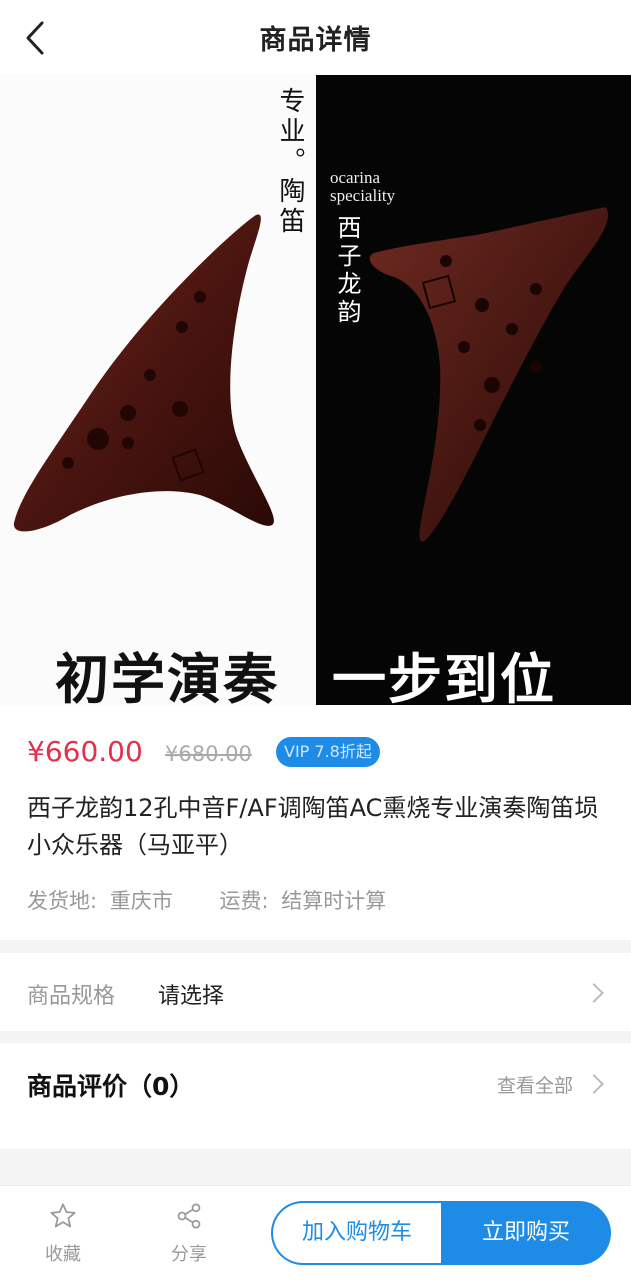  Describe the element at coordinates (189, 1234) in the screenshot. I see `share-button: 分享` at that location.